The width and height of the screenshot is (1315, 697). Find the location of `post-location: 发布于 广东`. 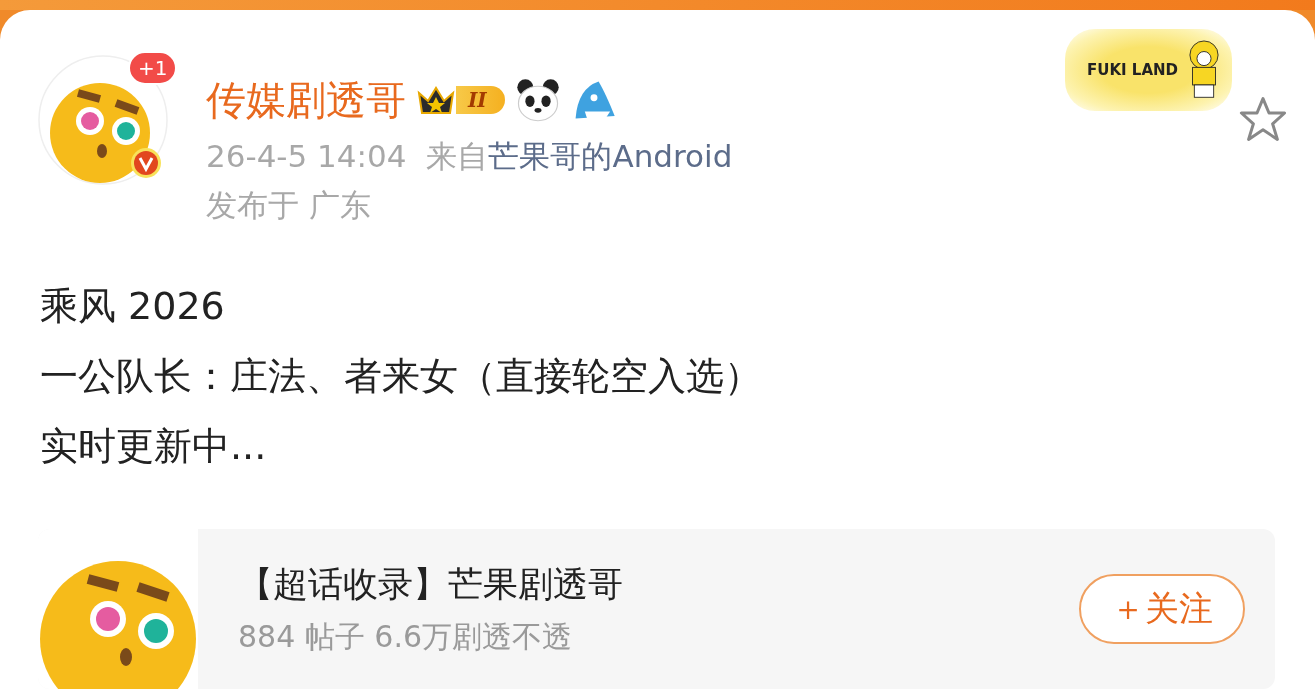

post-location: 发布于 广东 is located at coordinates (289, 205).